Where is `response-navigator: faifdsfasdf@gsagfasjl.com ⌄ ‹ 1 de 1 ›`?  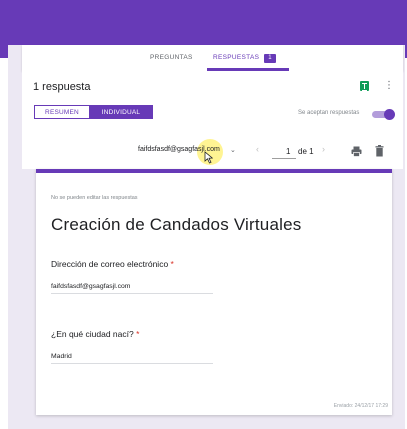 response-navigator: faifdsfasdf@gsagfasjl.com ⌄ ‹ 1 de 1 › is located at coordinates (212, 152).